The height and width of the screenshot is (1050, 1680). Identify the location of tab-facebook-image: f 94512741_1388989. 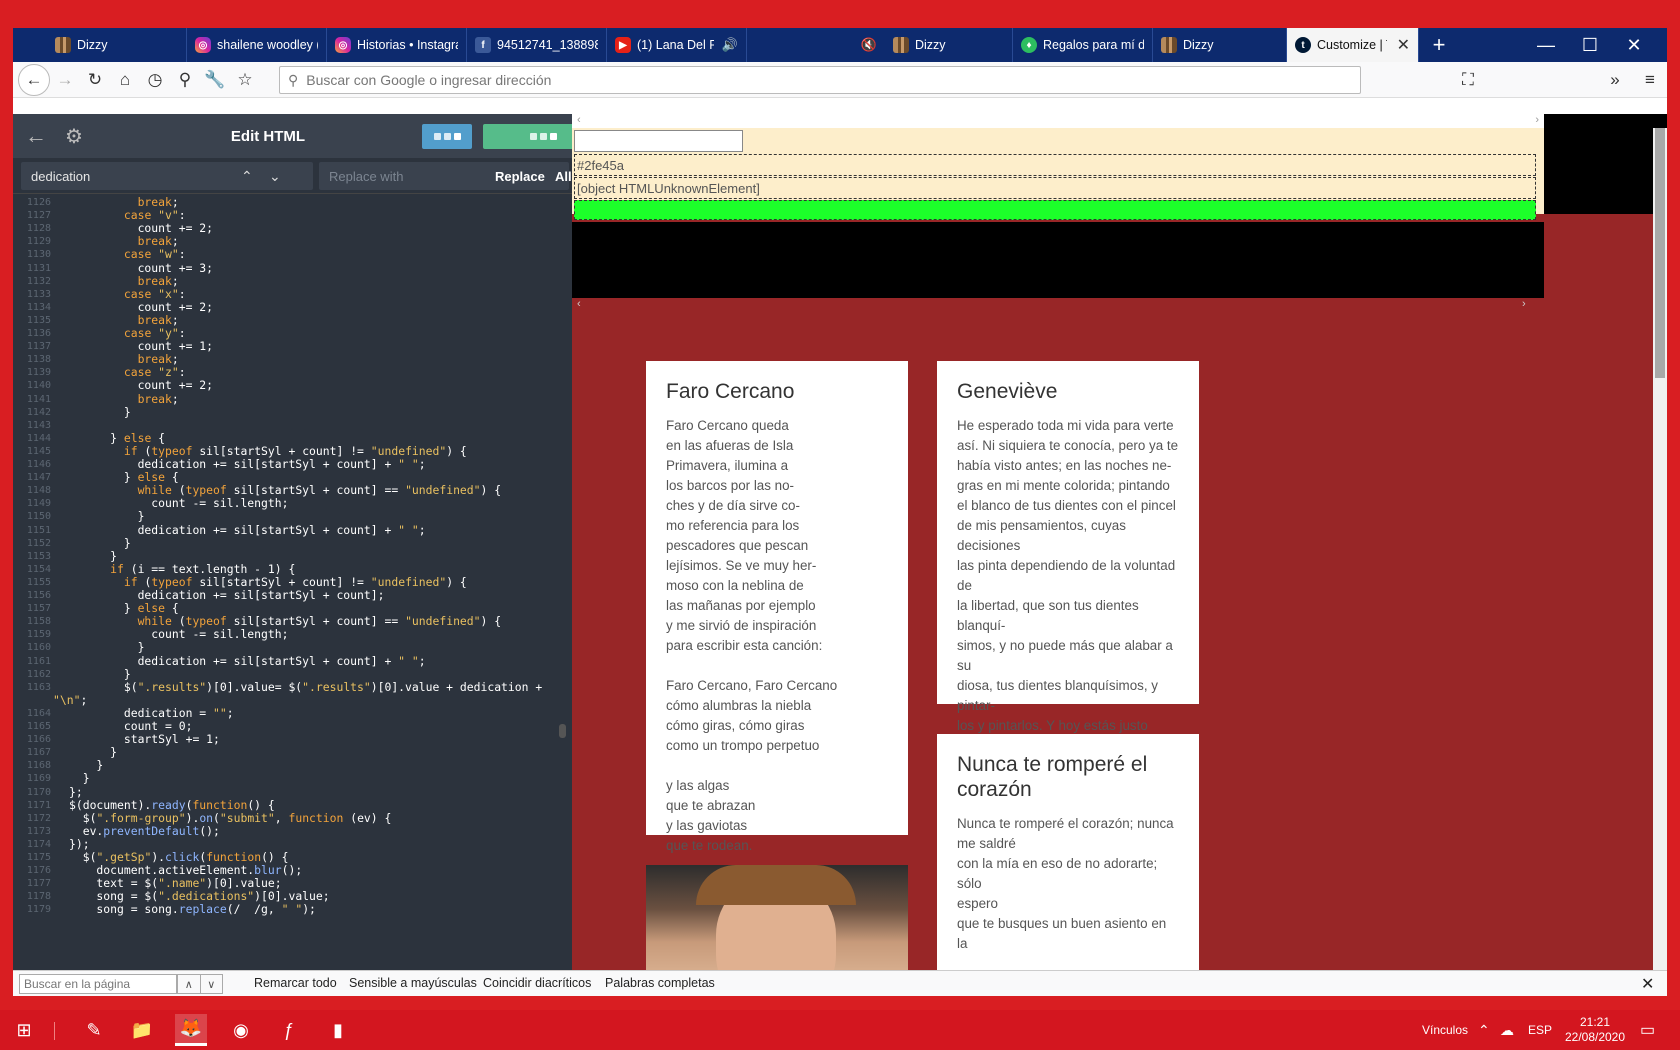
(537, 45).